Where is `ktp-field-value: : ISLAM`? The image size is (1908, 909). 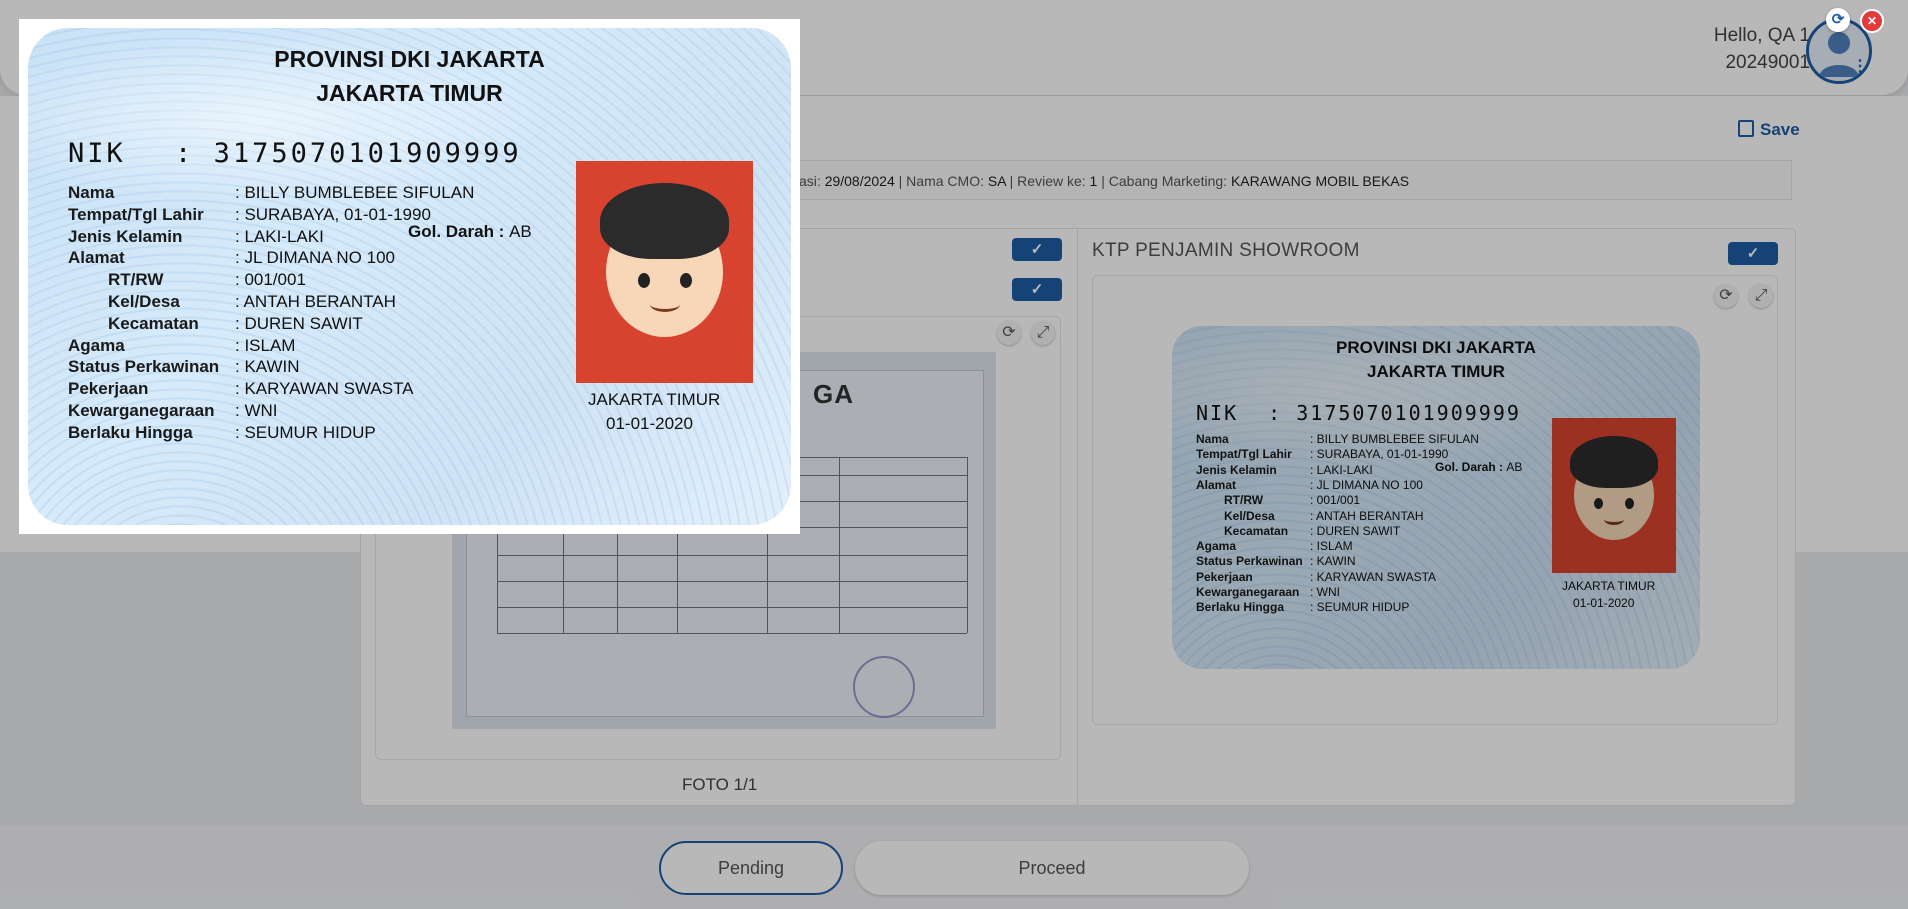
ktp-field-value: : ISLAM is located at coordinates (265, 345).